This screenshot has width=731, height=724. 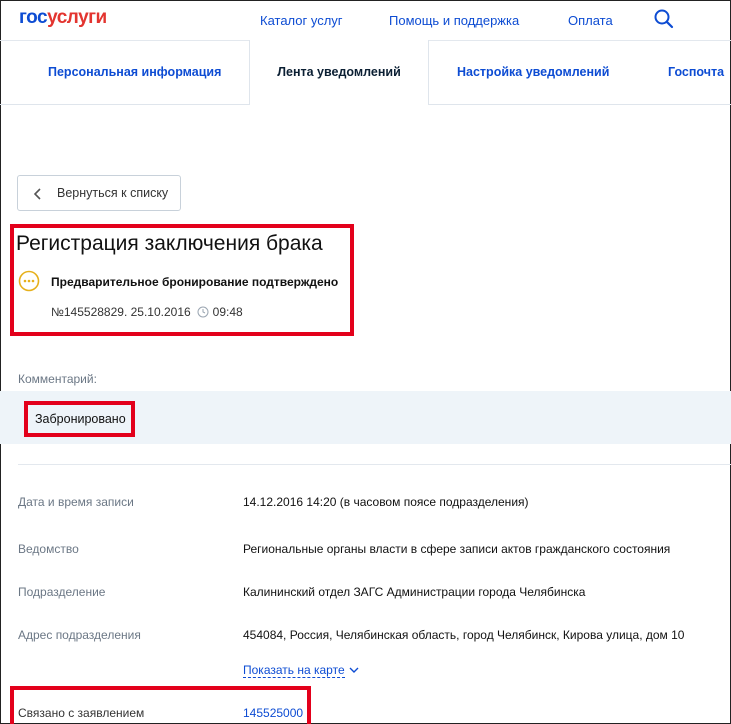 I want to click on tab-notification-settings: Настройка уведомлений, so click(x=533, y=72).